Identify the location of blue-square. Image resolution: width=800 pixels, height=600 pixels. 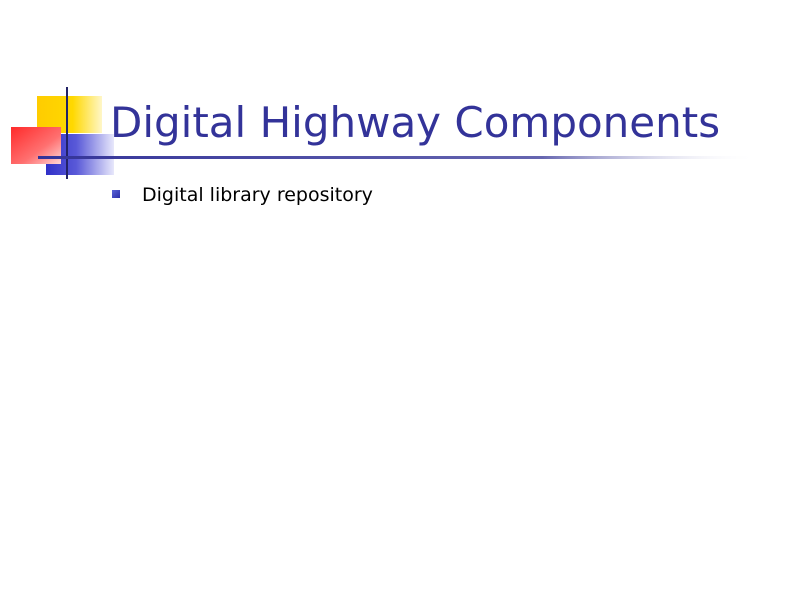
(80, 154).